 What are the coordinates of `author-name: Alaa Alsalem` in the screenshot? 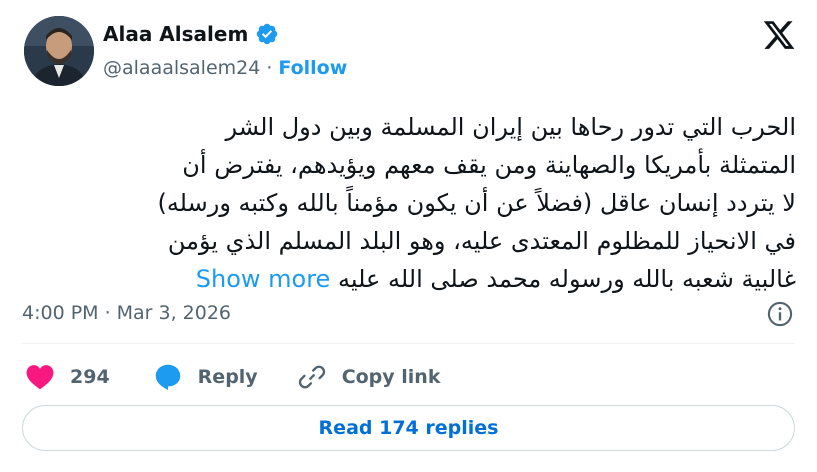 It's located at (175, 34).